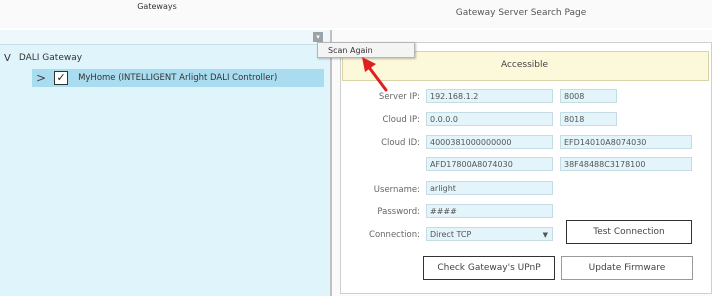 The image size is (712, 296). What do you see at coordinates (489, 119) in the screenshot?
I see `cloud-ip-field: 0.0.0.0` at bounding box center [489, 119].